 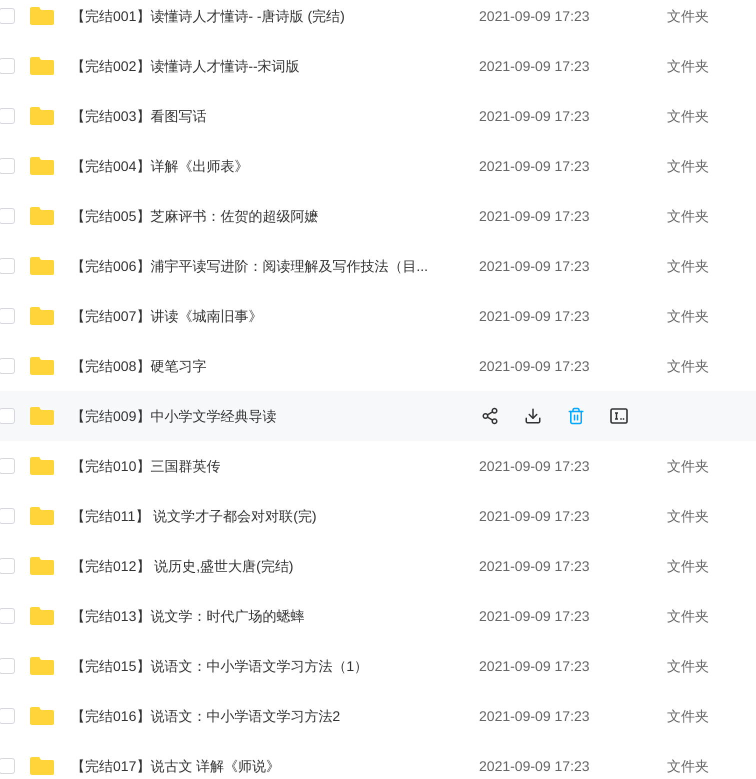 What do you see at coordinates (271, 316) in the screenshot?
I see `folder-name: 【完结007】讲读《城南旧事》` at bounding box center [271, 316].